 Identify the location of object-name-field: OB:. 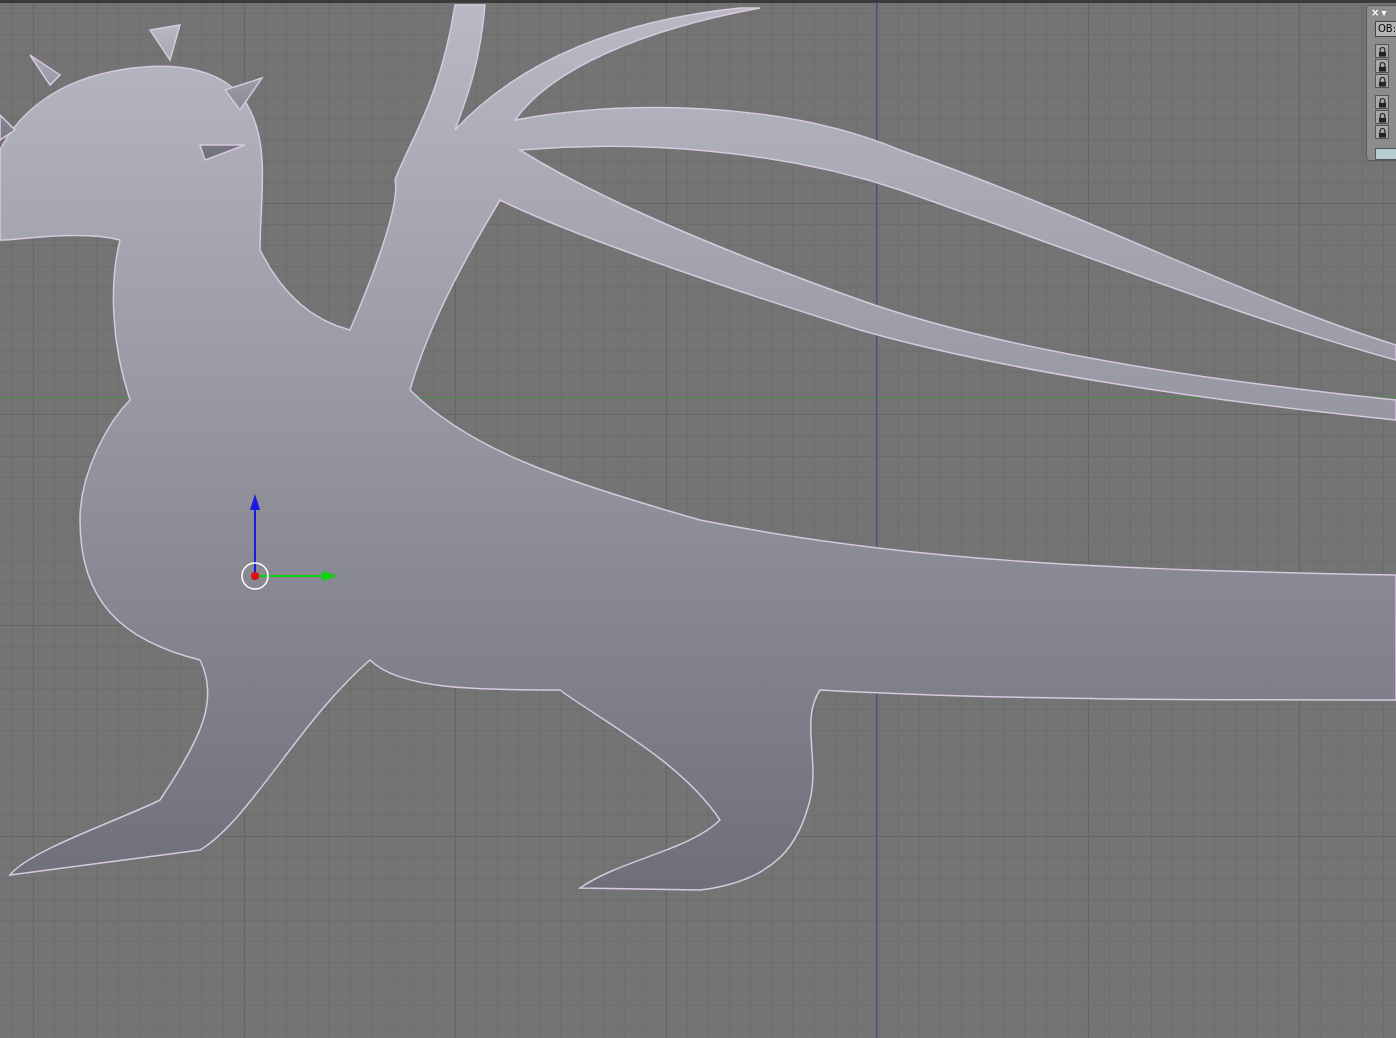
(1385, 29).